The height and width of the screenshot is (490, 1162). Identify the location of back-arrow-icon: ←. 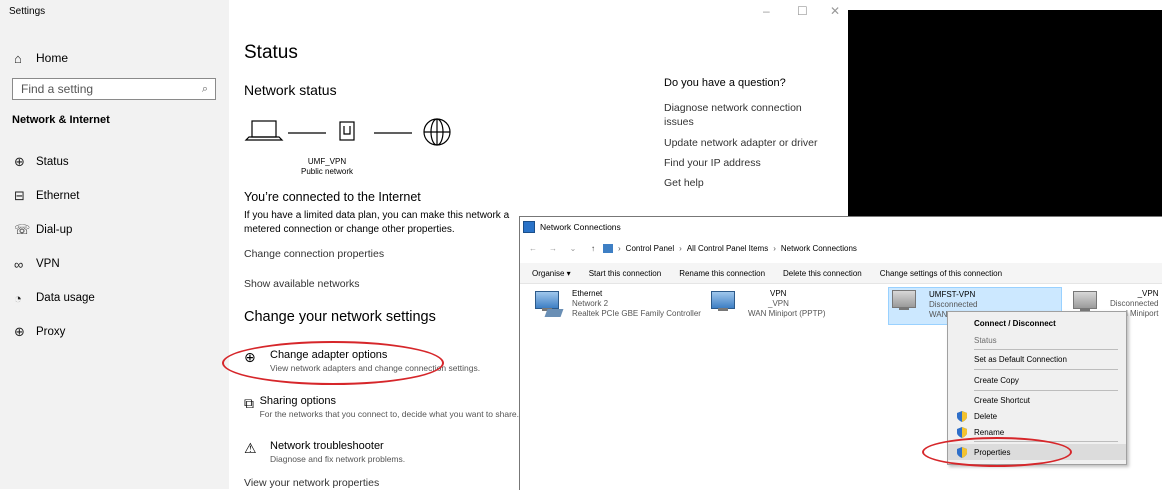
(533, 248).